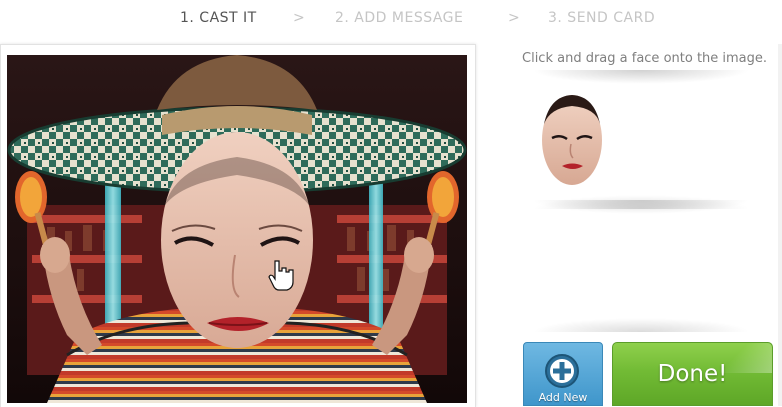  I want to click on face-icon, so click(572, 140).